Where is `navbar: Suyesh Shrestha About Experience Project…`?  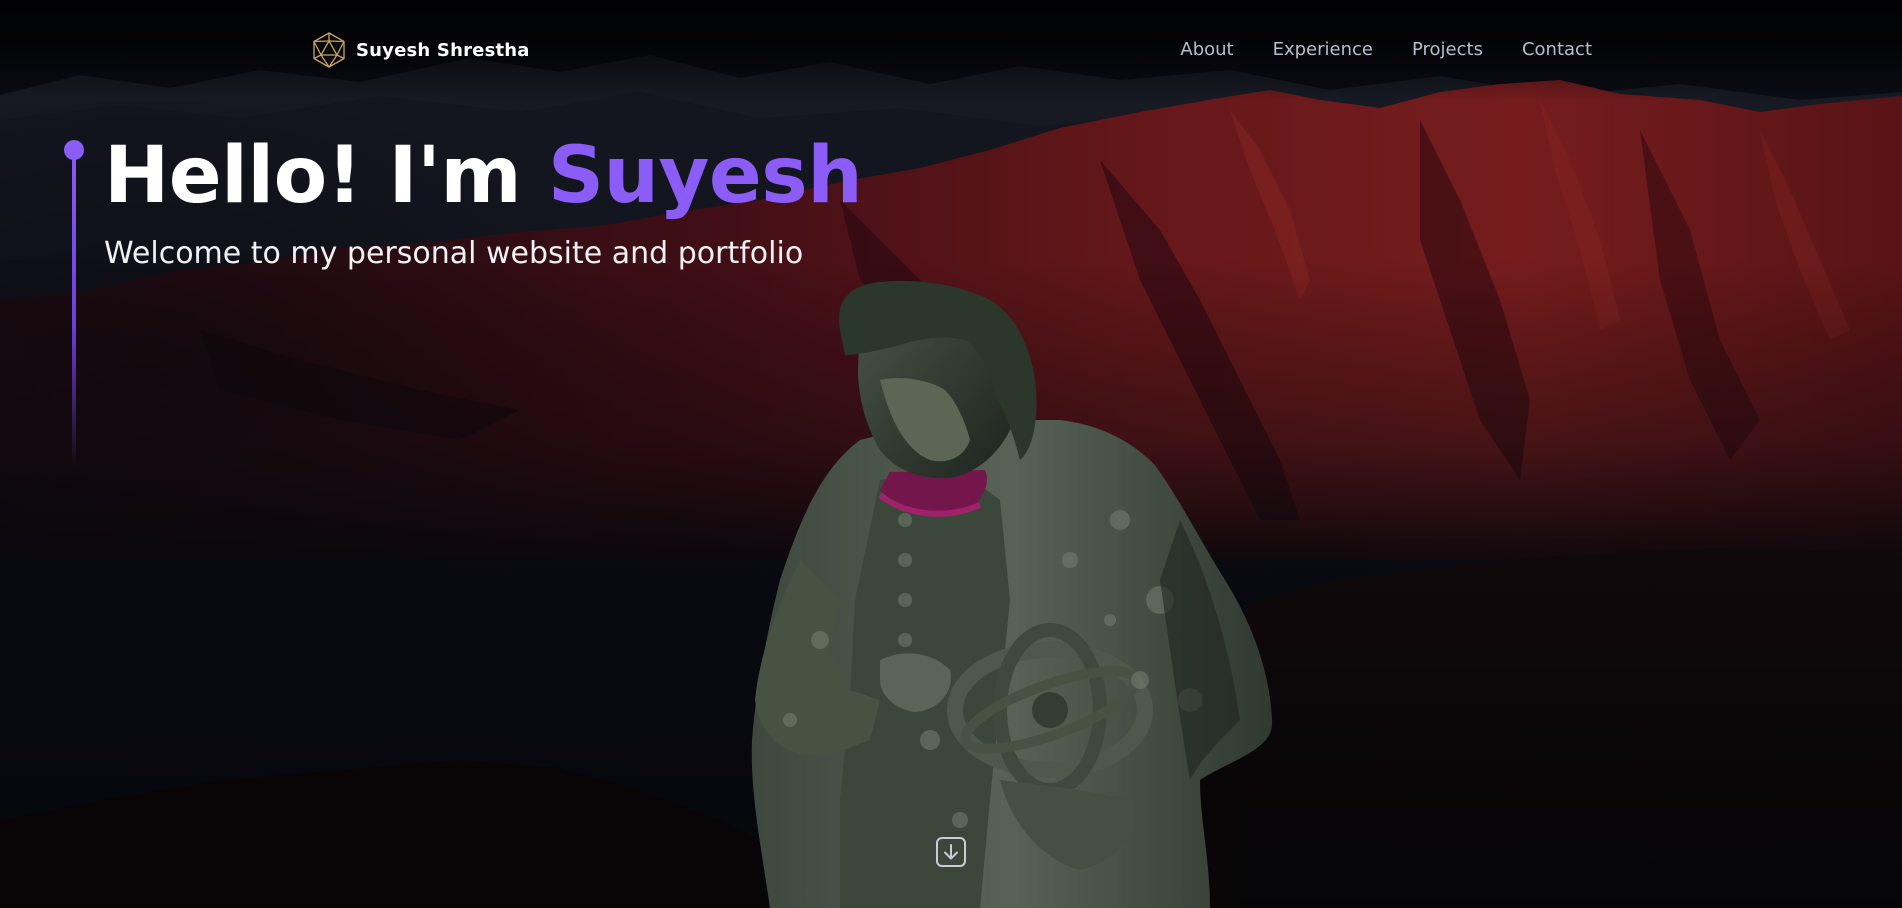 navbar: Suyesh Shrestha About Experience Project… is located at coordinates (951, 50).